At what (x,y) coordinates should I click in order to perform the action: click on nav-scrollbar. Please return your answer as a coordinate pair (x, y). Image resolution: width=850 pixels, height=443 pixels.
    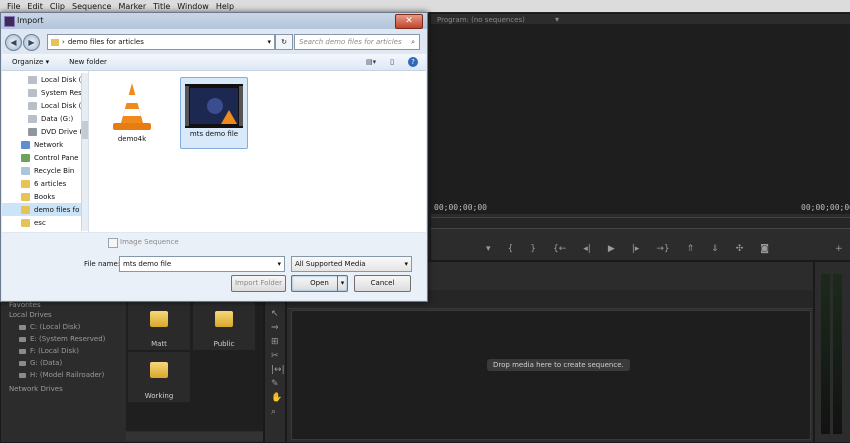
    Looking at the image, I should click on (84, 152).